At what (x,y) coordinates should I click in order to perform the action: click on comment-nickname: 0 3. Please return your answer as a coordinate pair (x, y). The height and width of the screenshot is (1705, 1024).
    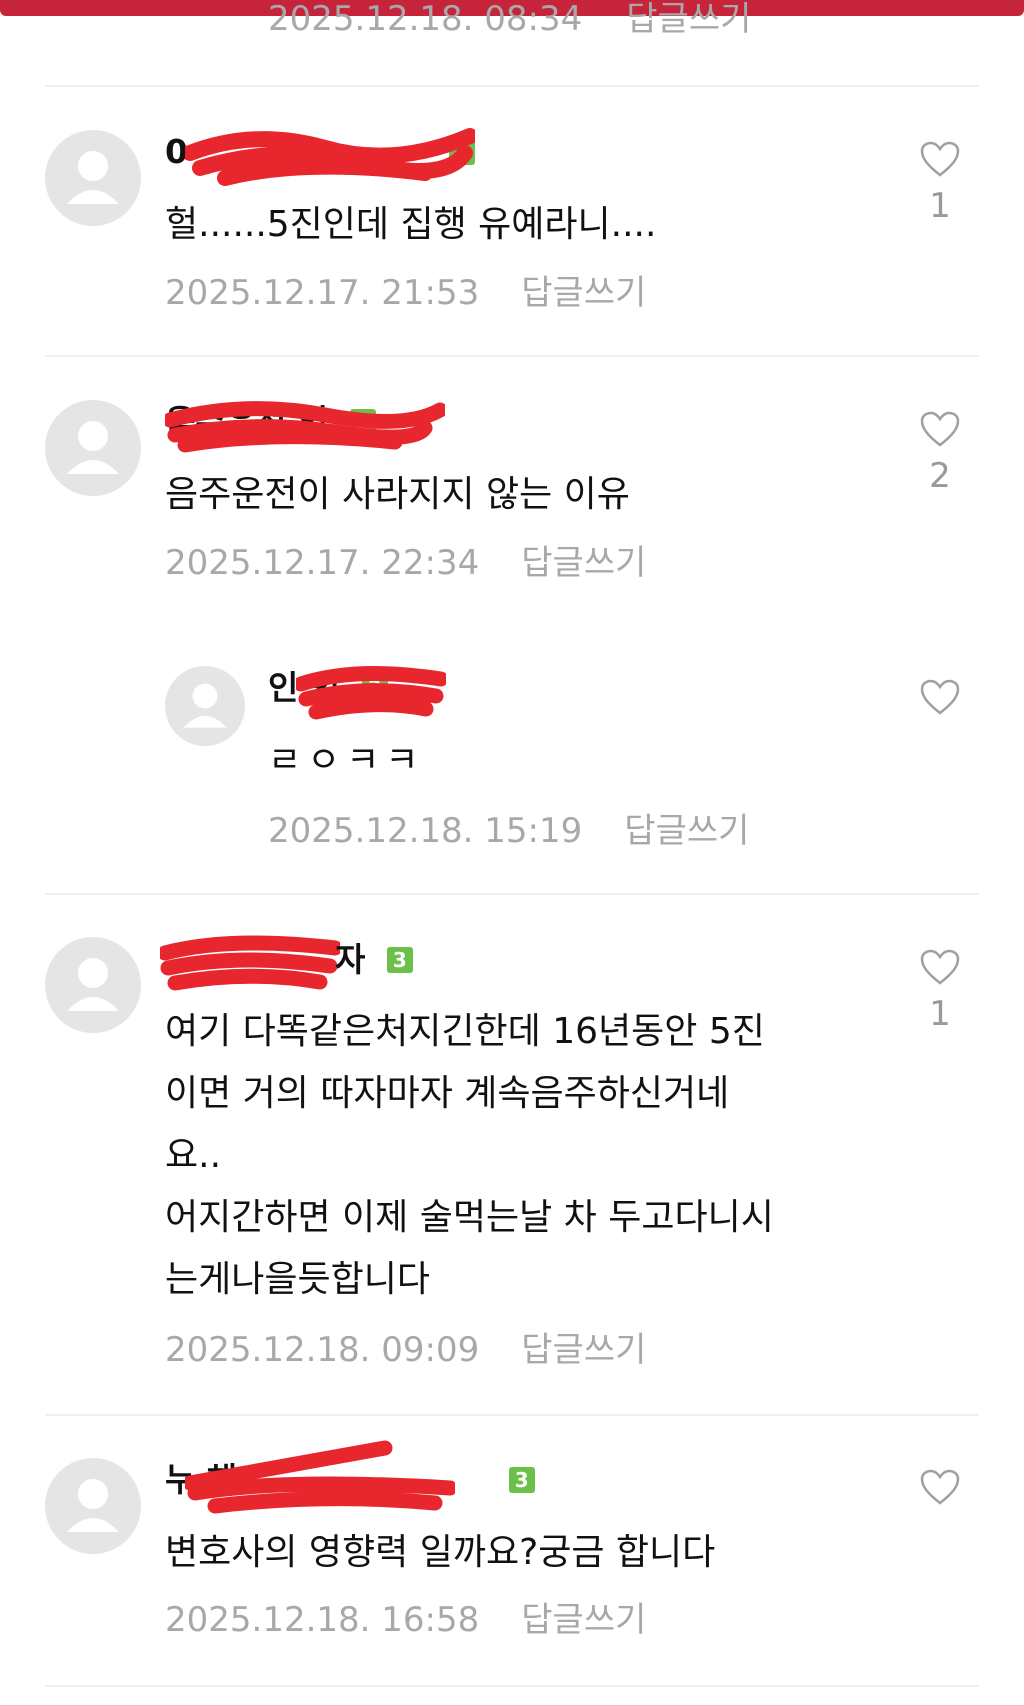
    Looking at the image, I should click on (320, 157).